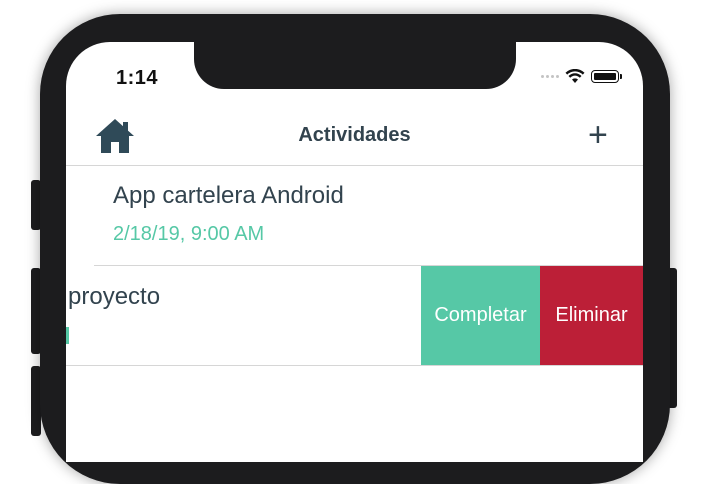  I want to click on complete-button: Completar, so click(480, 315).